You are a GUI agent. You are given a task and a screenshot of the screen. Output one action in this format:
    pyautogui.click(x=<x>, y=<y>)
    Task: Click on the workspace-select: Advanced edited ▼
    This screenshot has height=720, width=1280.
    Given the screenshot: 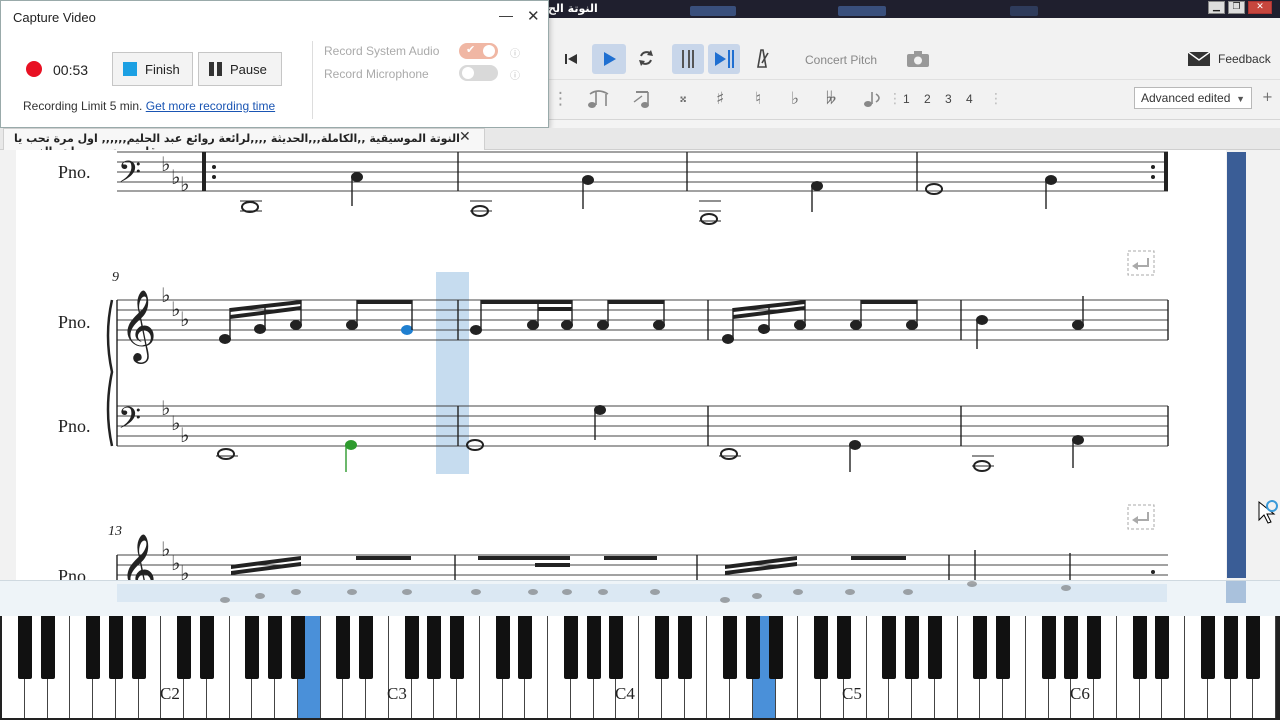 What is the action you would take?
    pyautogui.click(x=1193, y=98)
    